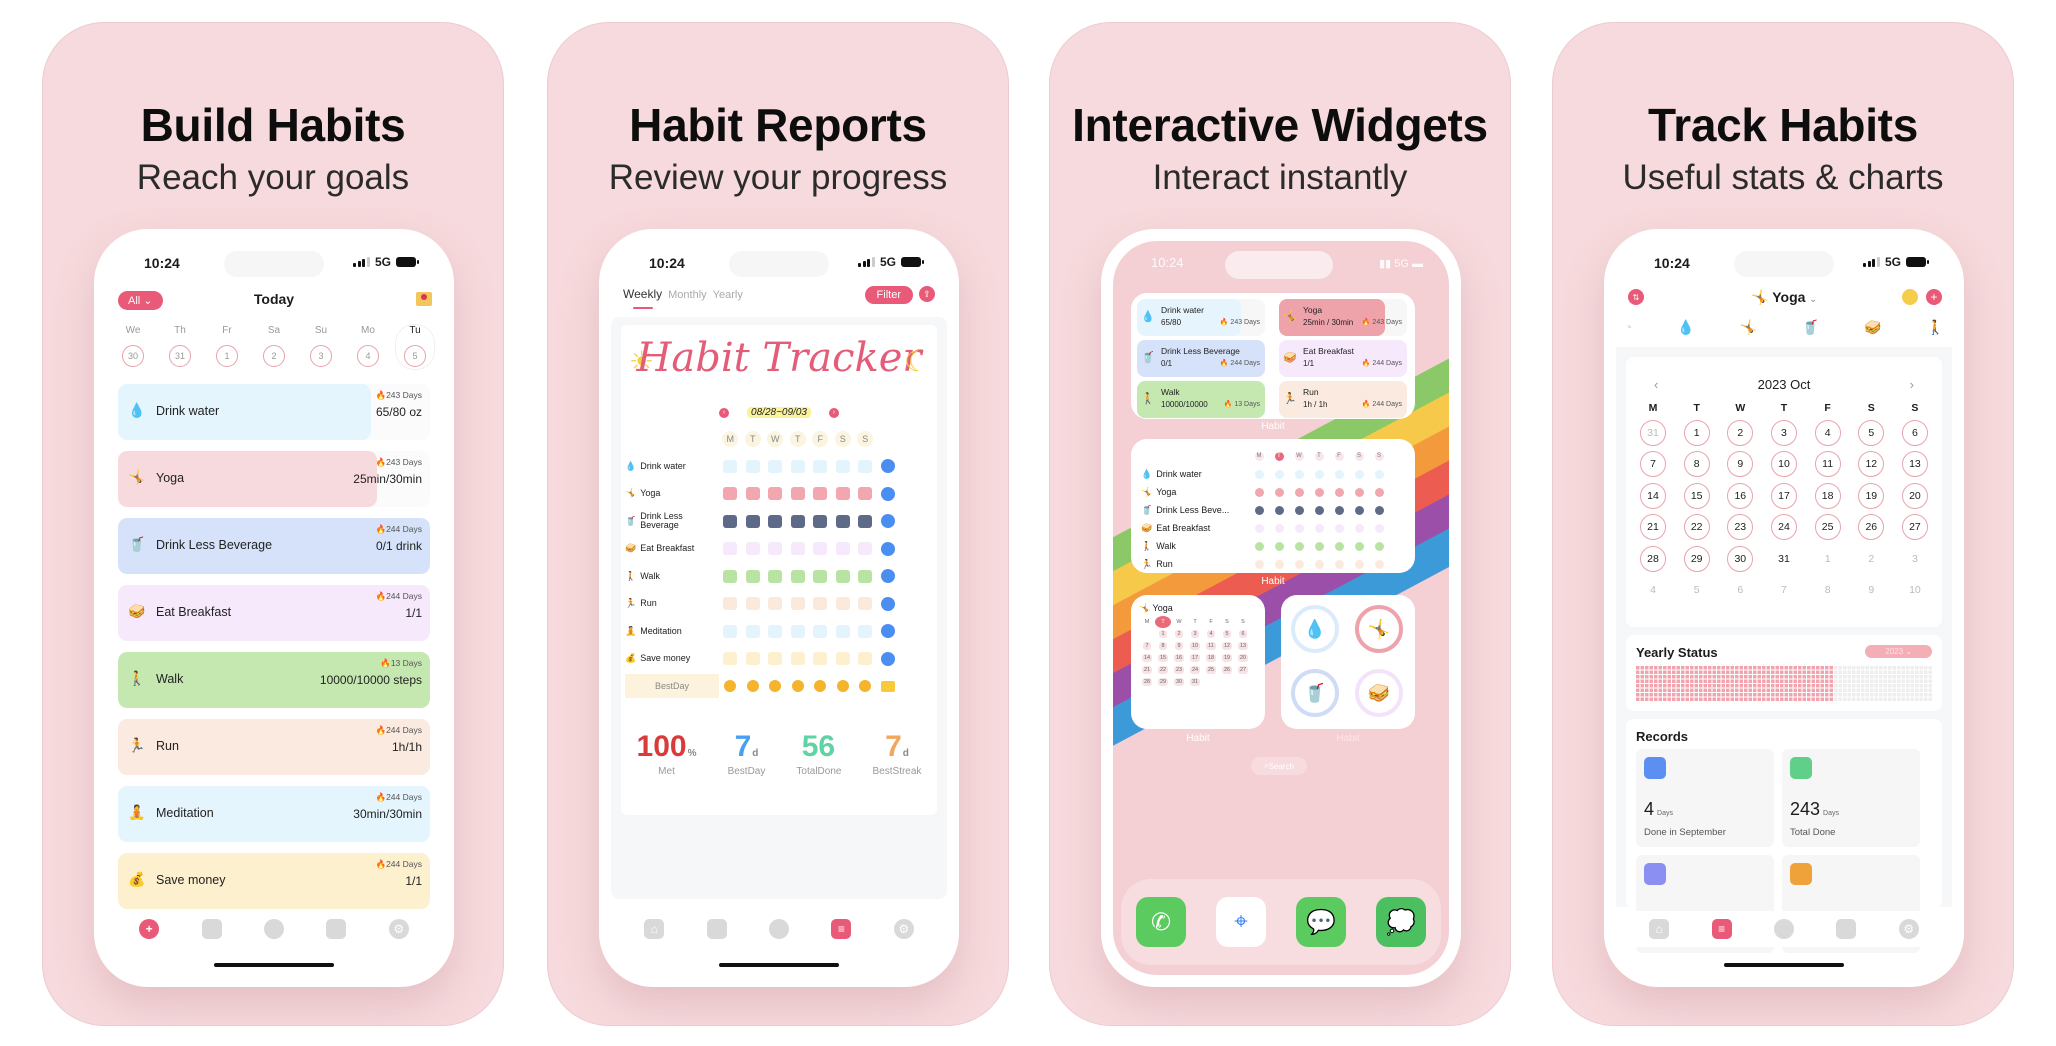  I want to click on calendar-day: 28, so click(1653, 558).